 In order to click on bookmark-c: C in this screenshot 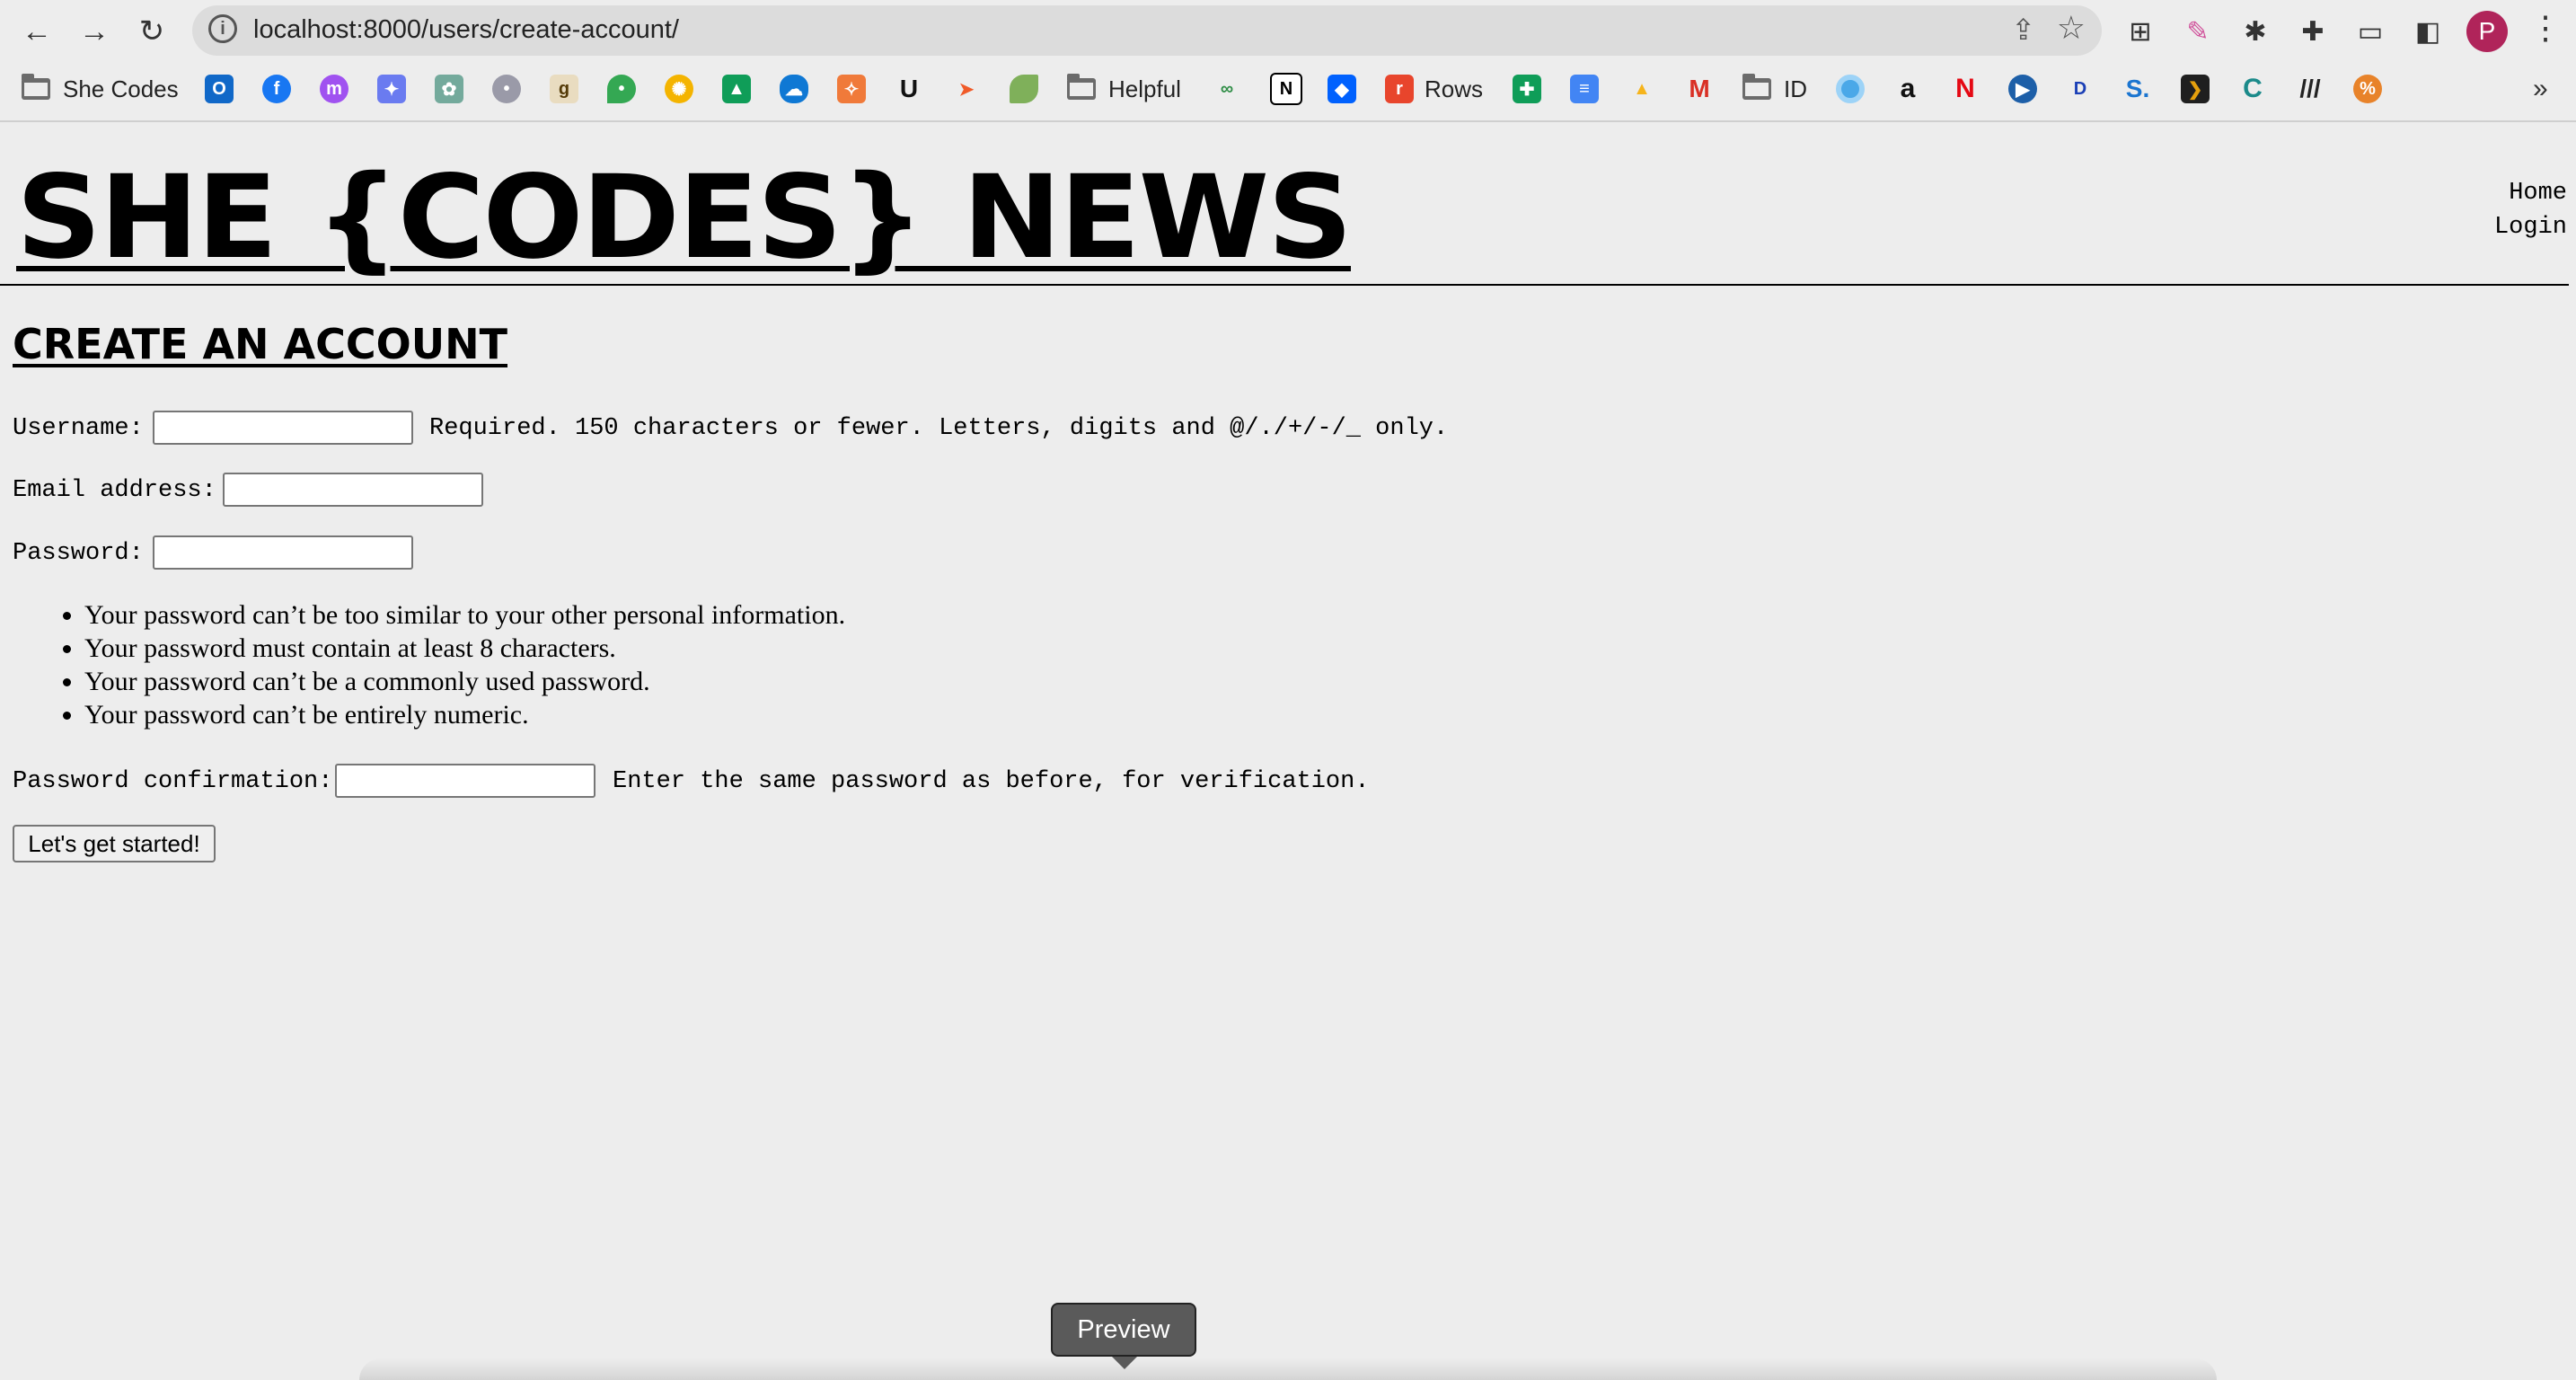, I will do `click(2252, 89)`.